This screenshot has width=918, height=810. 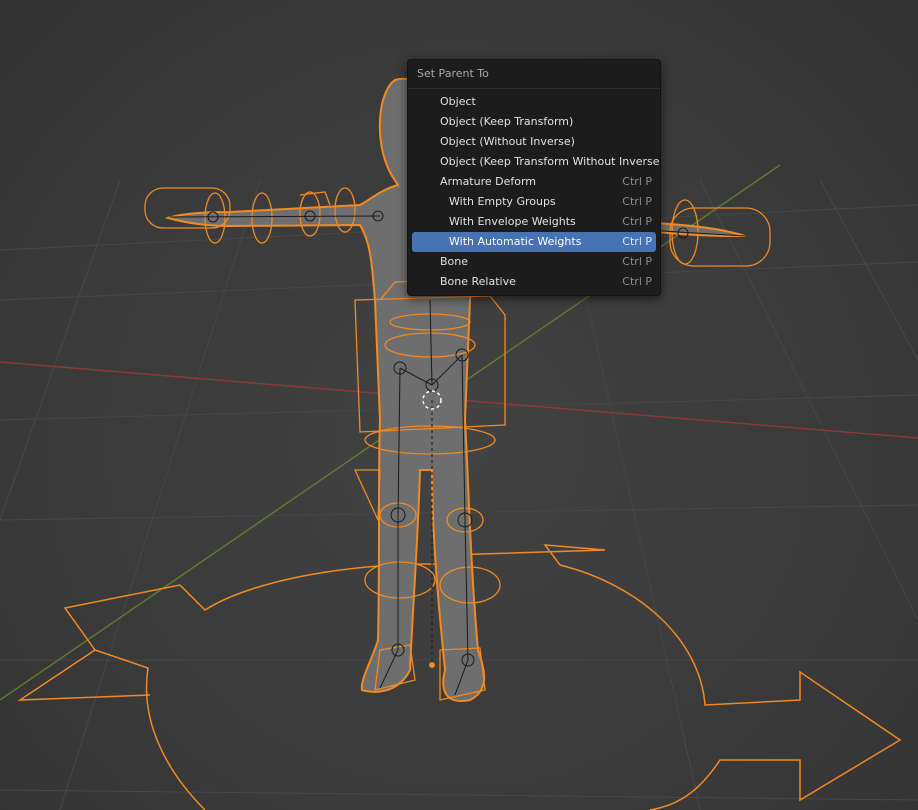 What do you see at coordinates (550, 161) in the screenshot?
I see `menu-item-label: Object (Keep Transform Without Inverse)` at bounding box center [550, 161].